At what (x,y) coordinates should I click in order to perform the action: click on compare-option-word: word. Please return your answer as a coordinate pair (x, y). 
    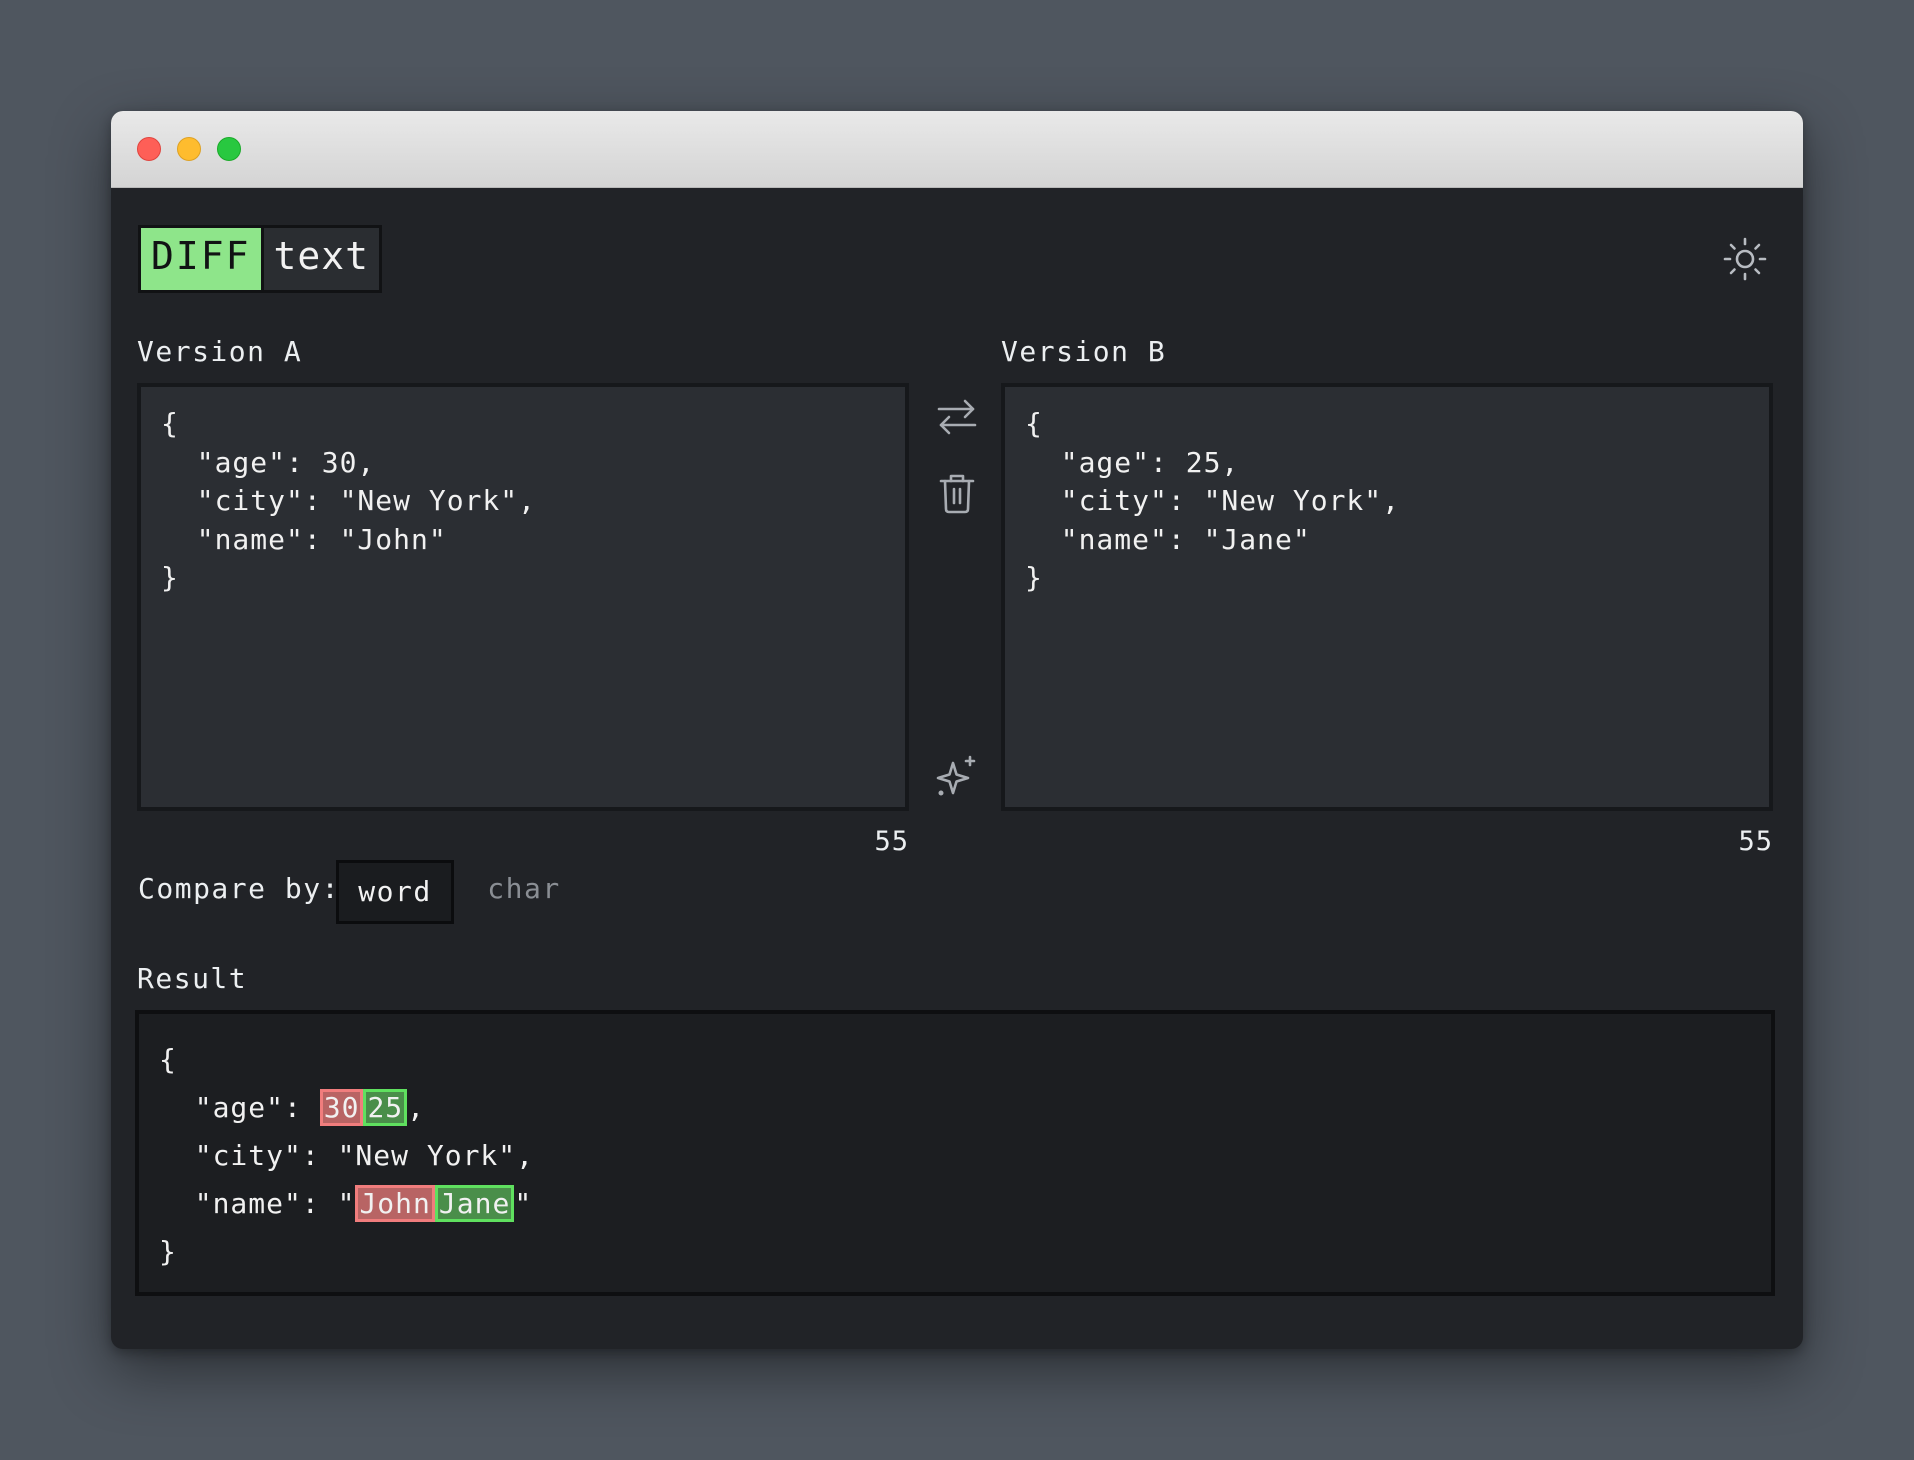
    Looking at the image, I should click on (395, 892).